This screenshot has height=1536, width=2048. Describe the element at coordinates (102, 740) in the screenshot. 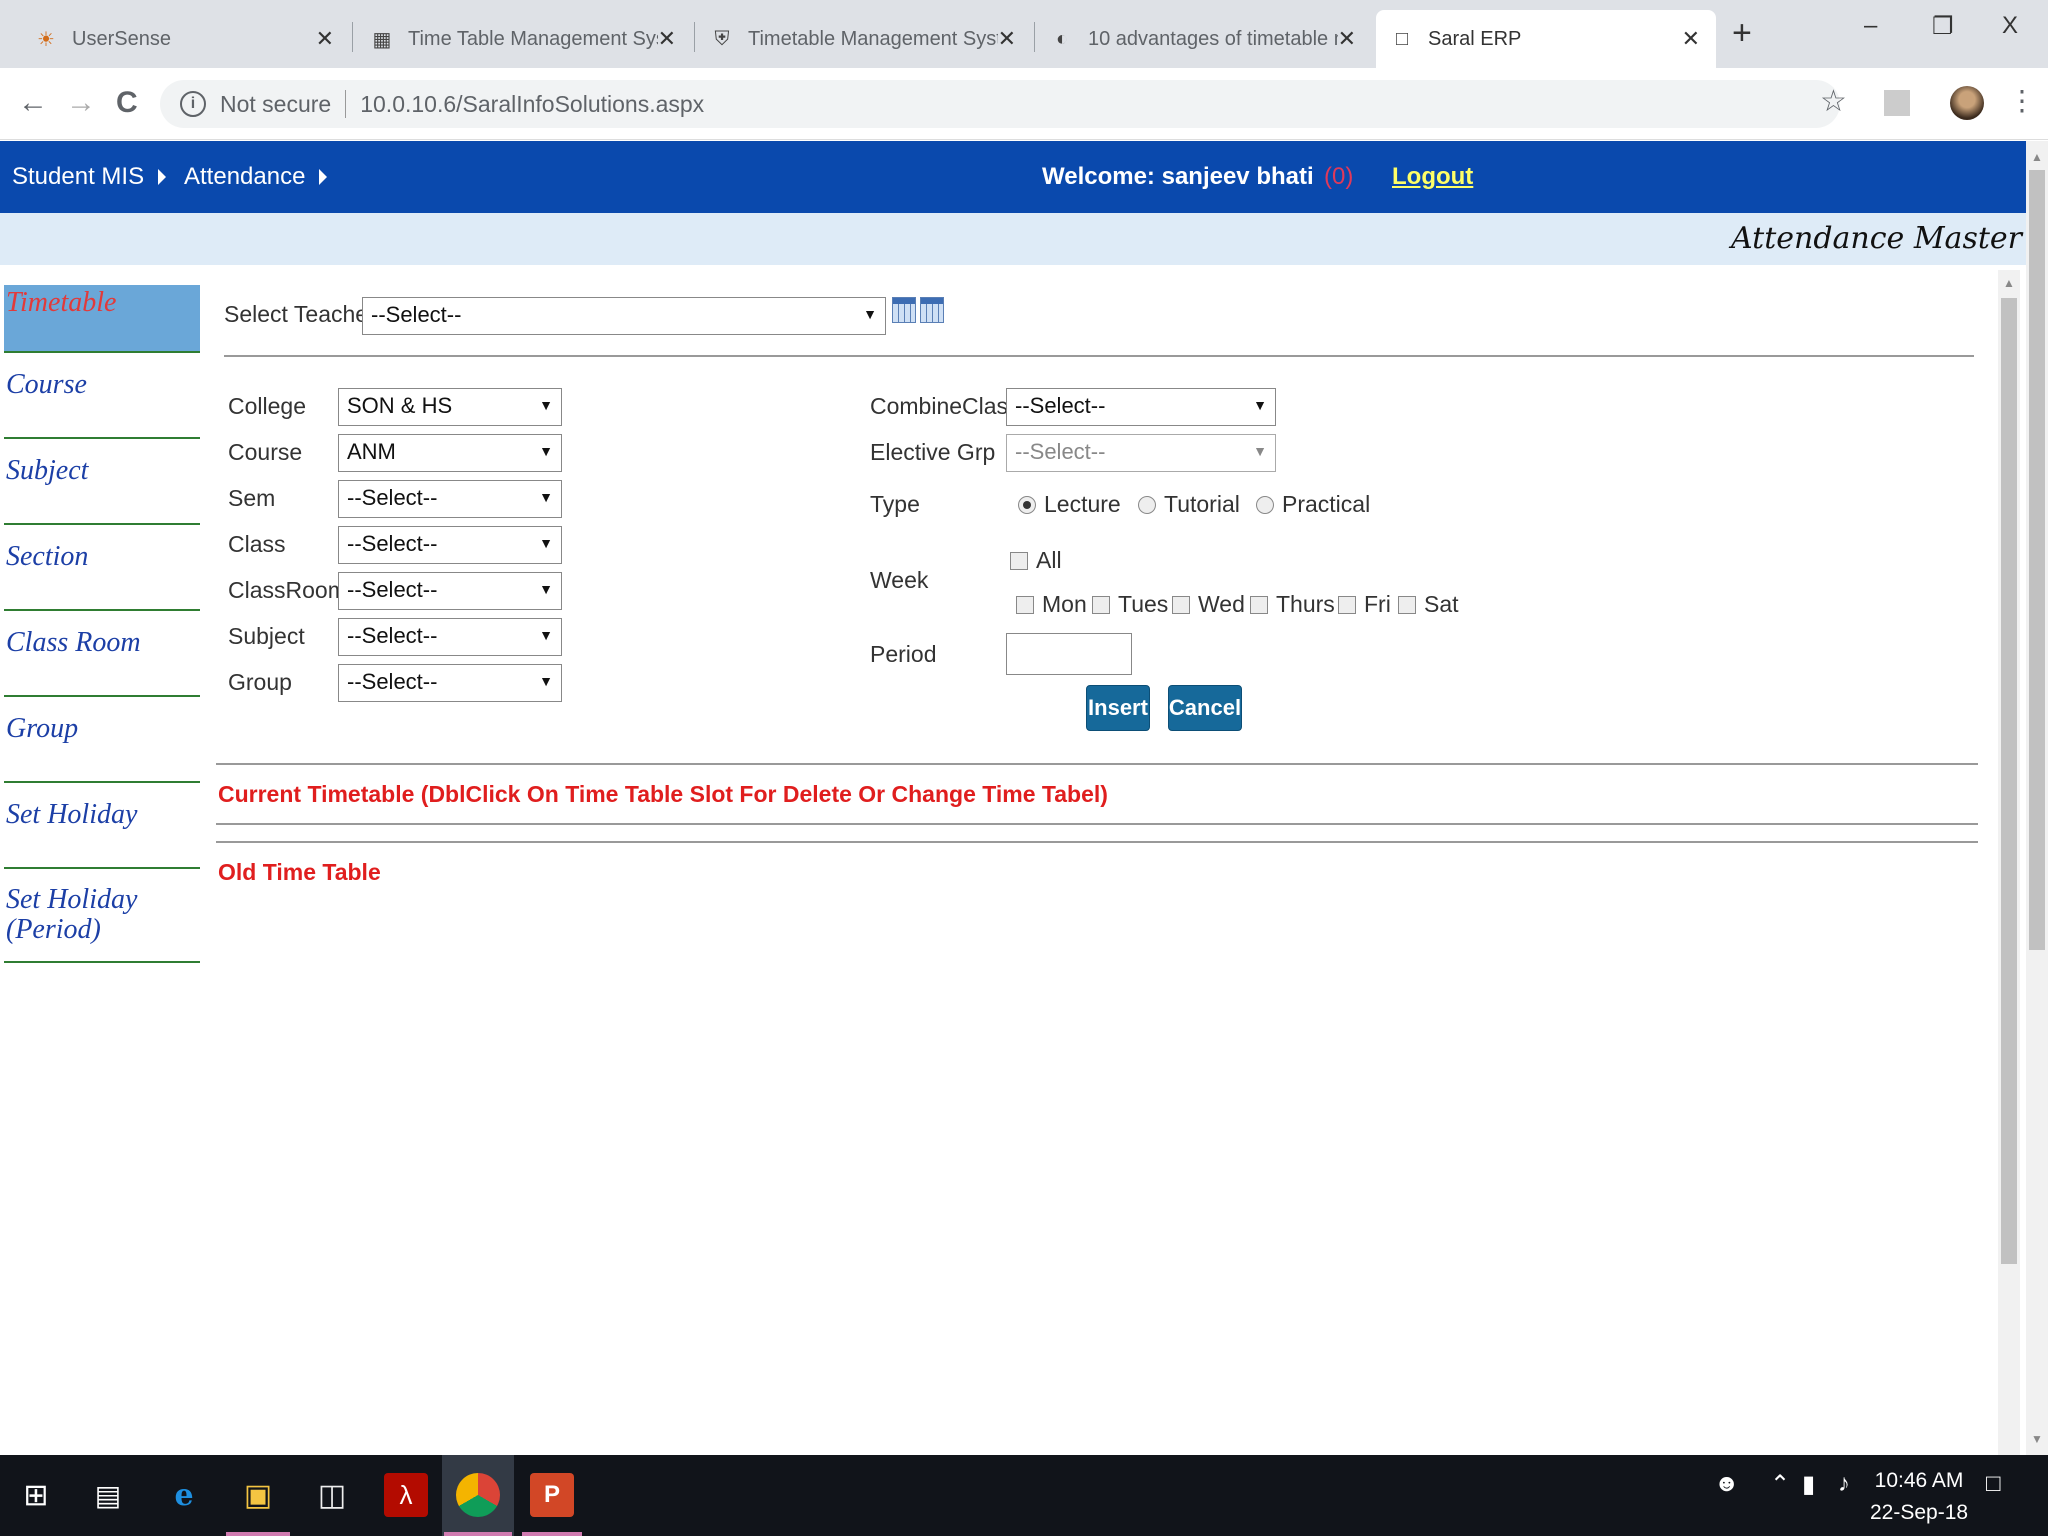

I see `sidebar-item-group: Group` at that location.